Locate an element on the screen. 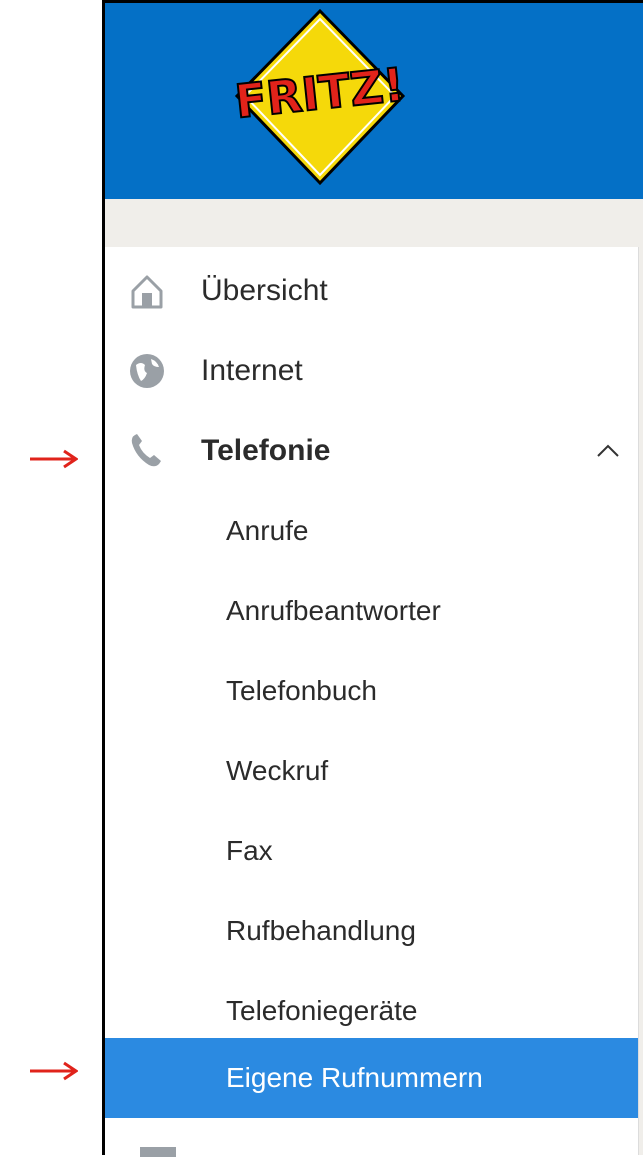  annotation-arrow-telefonie is located at coordinates (54, 459).